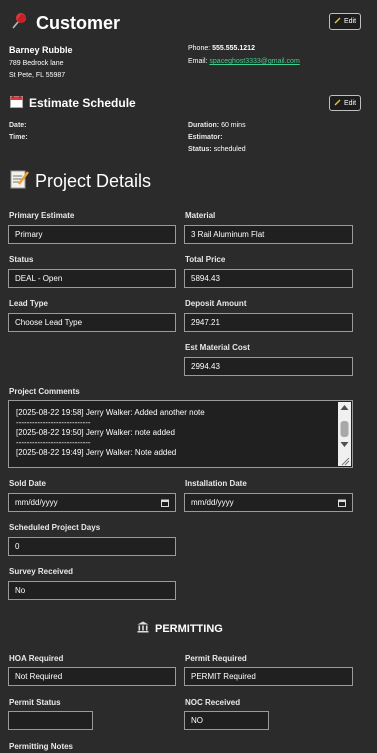 The width and height of the screenshot is (377, 753). Describe the element at coordinates (254, 61) in the screenshot. I see `email-link: spaceghost3333@gmail.com` at that location.